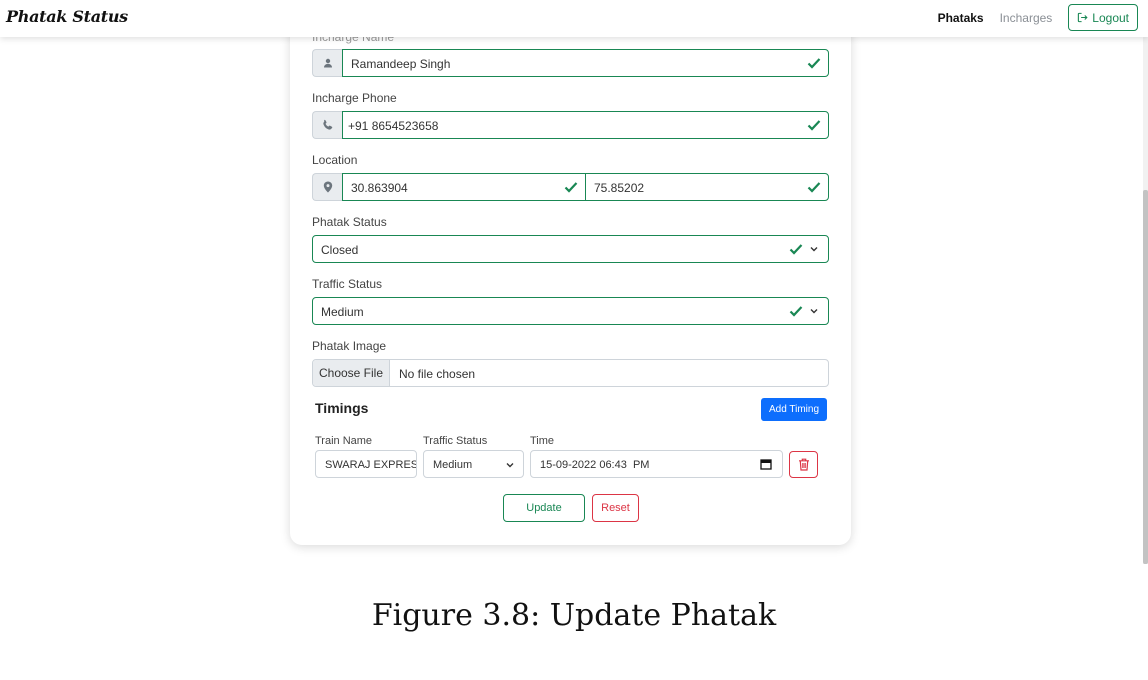 The width and height of the screenshot is (1148, 680). I want to click on phatak-image-file-input: Choose File No file chosen, so click(570, 373).